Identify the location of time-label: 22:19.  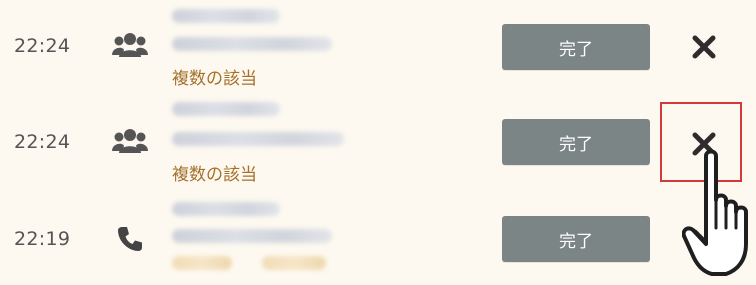
(42, 239).